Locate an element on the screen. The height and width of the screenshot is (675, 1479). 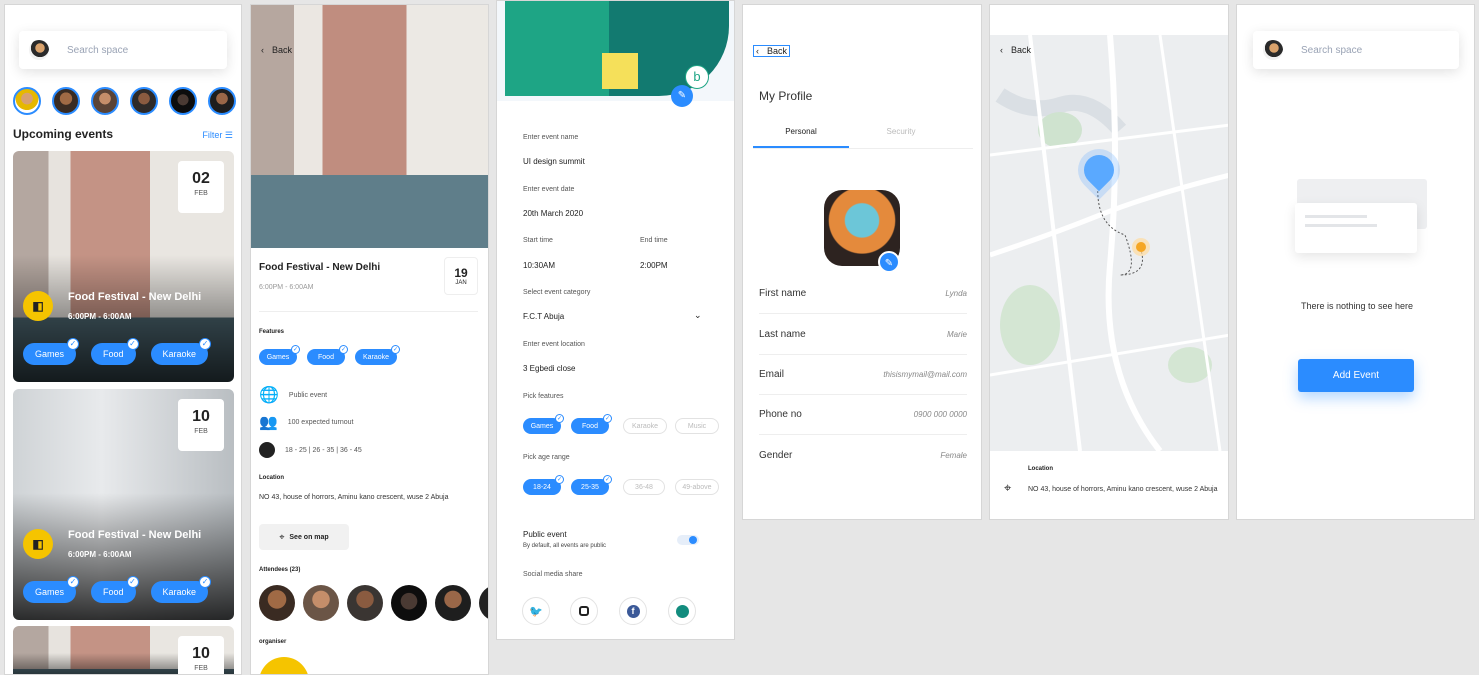
globe-icon: 🌐 is located at coordinates (269, 395).